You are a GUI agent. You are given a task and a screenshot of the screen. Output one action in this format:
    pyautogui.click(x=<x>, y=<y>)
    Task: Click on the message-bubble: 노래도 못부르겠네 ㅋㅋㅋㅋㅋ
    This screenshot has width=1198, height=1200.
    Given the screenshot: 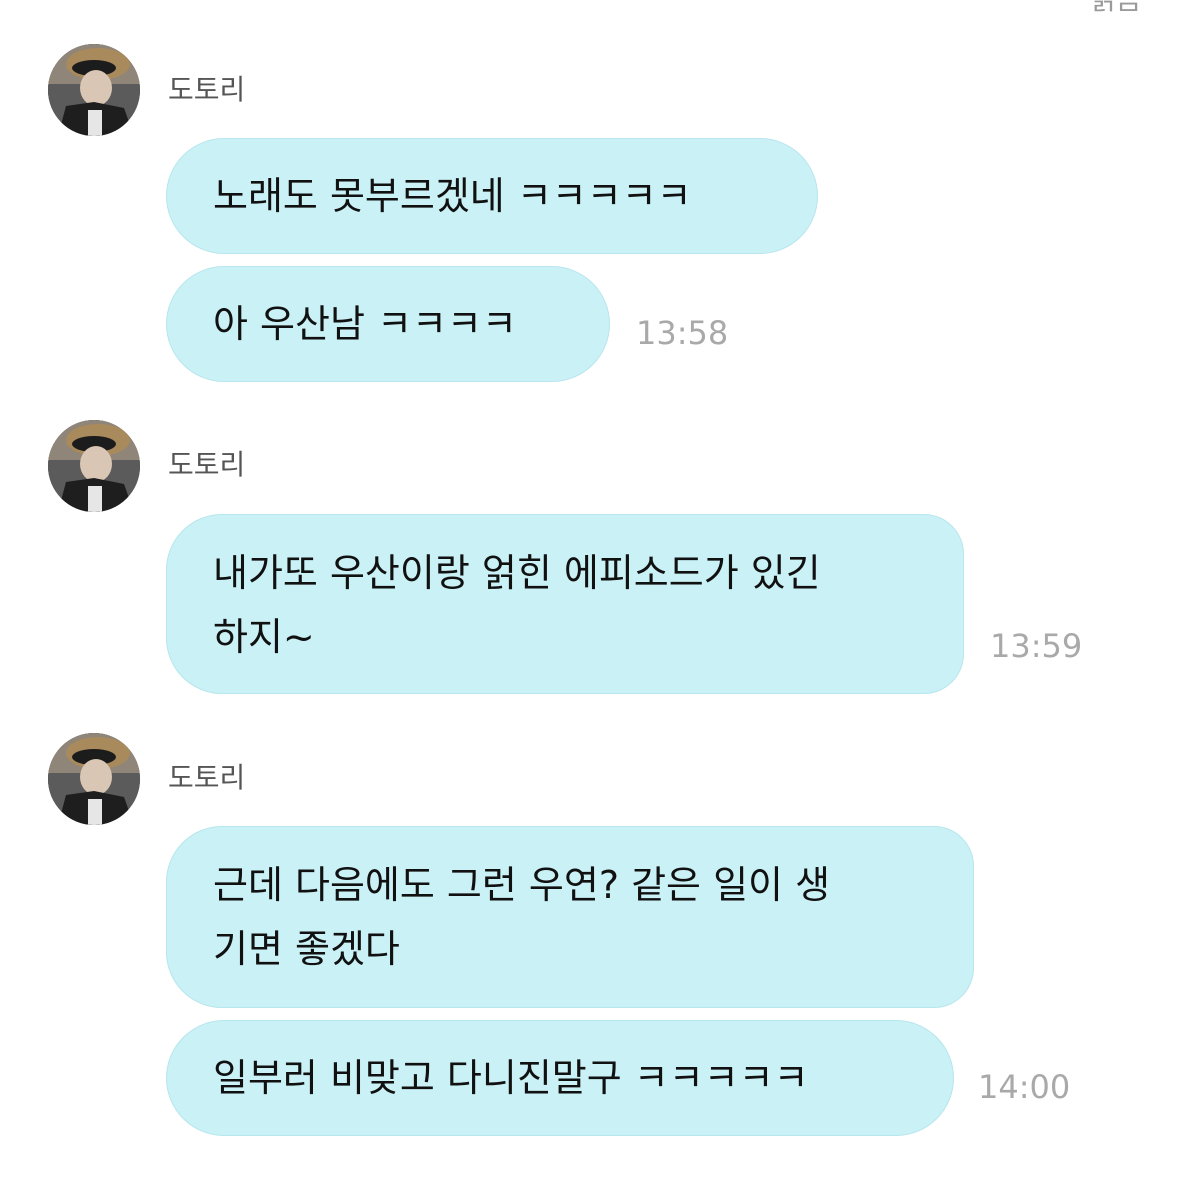 What is the action you would take?
    pyautogui.click(x=492, y=196)
    